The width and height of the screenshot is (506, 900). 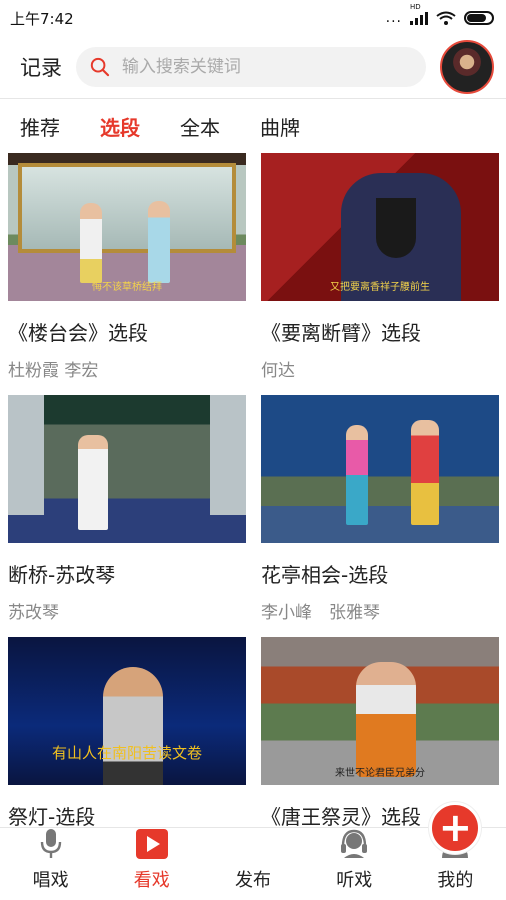 What do you see at coordinates (51, 844) in the screenshot?
I see `microphone-icon` at bounding box center [51, 844].